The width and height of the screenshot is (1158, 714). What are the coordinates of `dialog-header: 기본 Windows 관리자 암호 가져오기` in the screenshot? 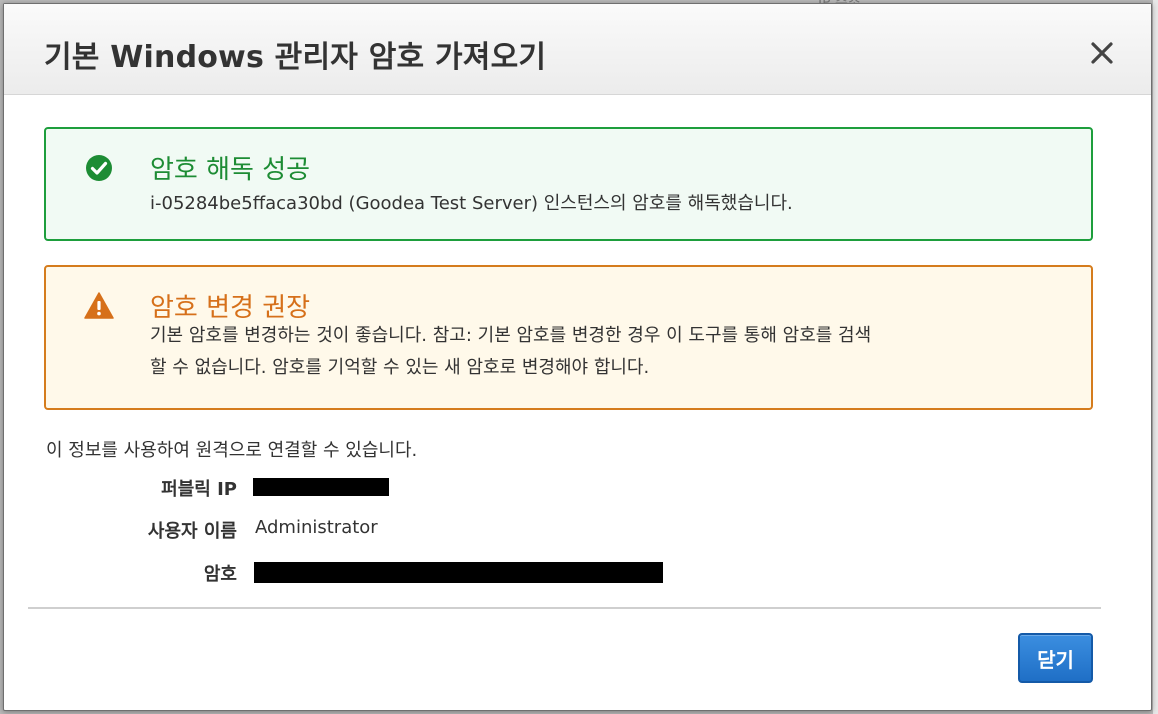 It's located at (577, 49).